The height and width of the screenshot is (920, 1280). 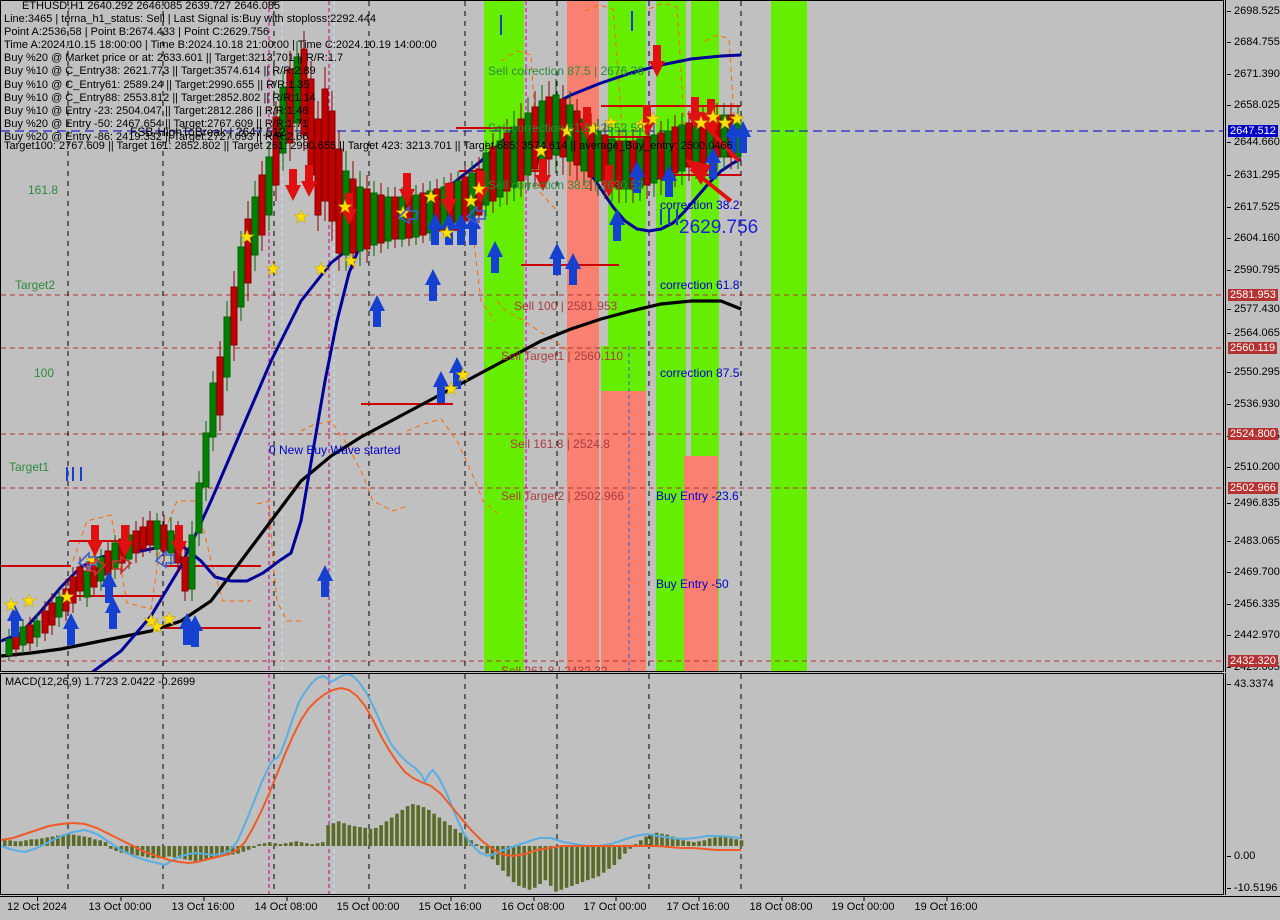 I want to click on price-badge-0: 2647.512, so click(x=1253, y=131).